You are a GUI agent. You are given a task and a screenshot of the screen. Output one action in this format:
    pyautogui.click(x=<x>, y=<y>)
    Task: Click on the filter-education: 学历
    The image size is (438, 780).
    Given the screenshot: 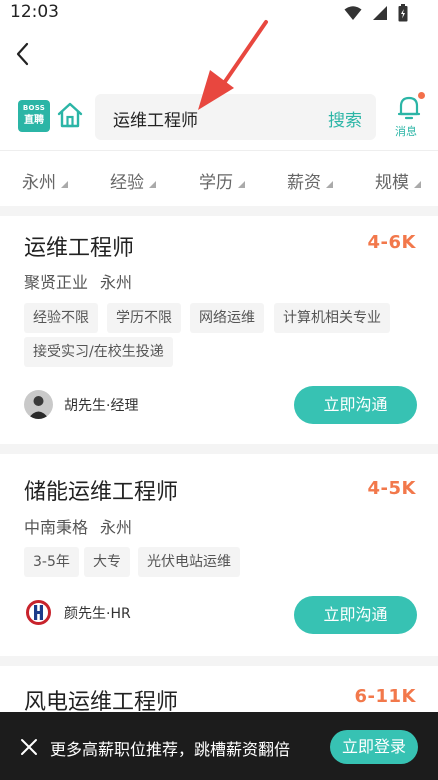 What is the action you would take?
    pyautogui.click(x=222, y=180)
    